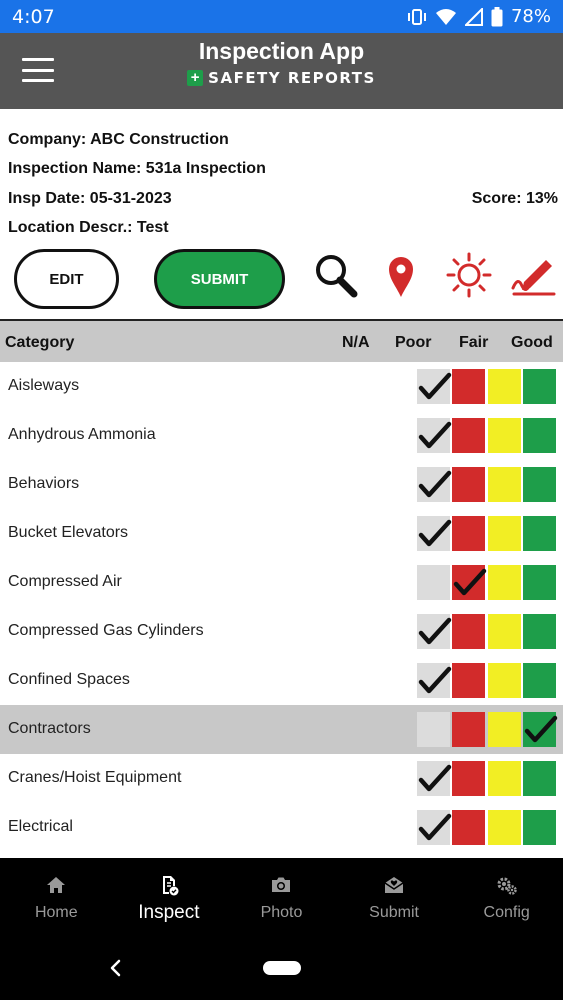 This screenshot has height=1000, width=563. I want to click on app-title: Inspection App, so click(281, 51).